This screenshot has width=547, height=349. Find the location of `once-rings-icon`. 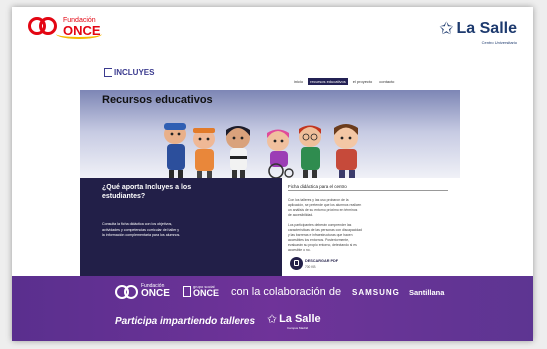

once-rings-icon is located at coordinates (127, 291).